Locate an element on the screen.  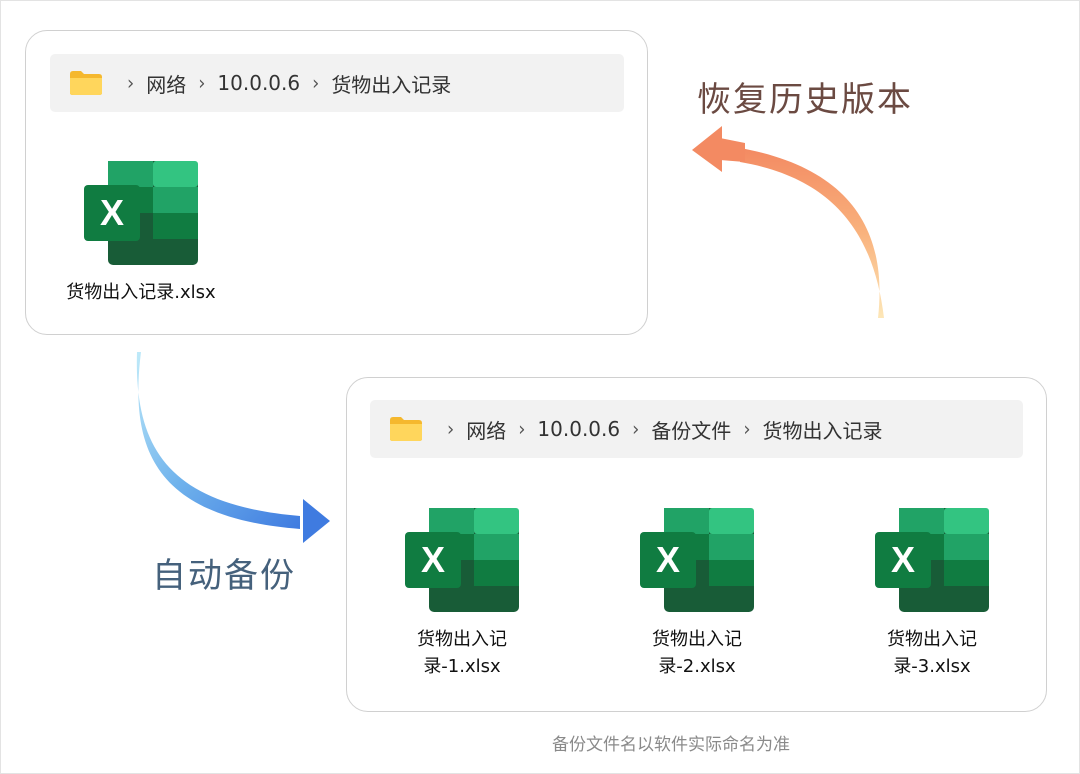
backup-label: 自动备份 is located at coordinates (224, 576).